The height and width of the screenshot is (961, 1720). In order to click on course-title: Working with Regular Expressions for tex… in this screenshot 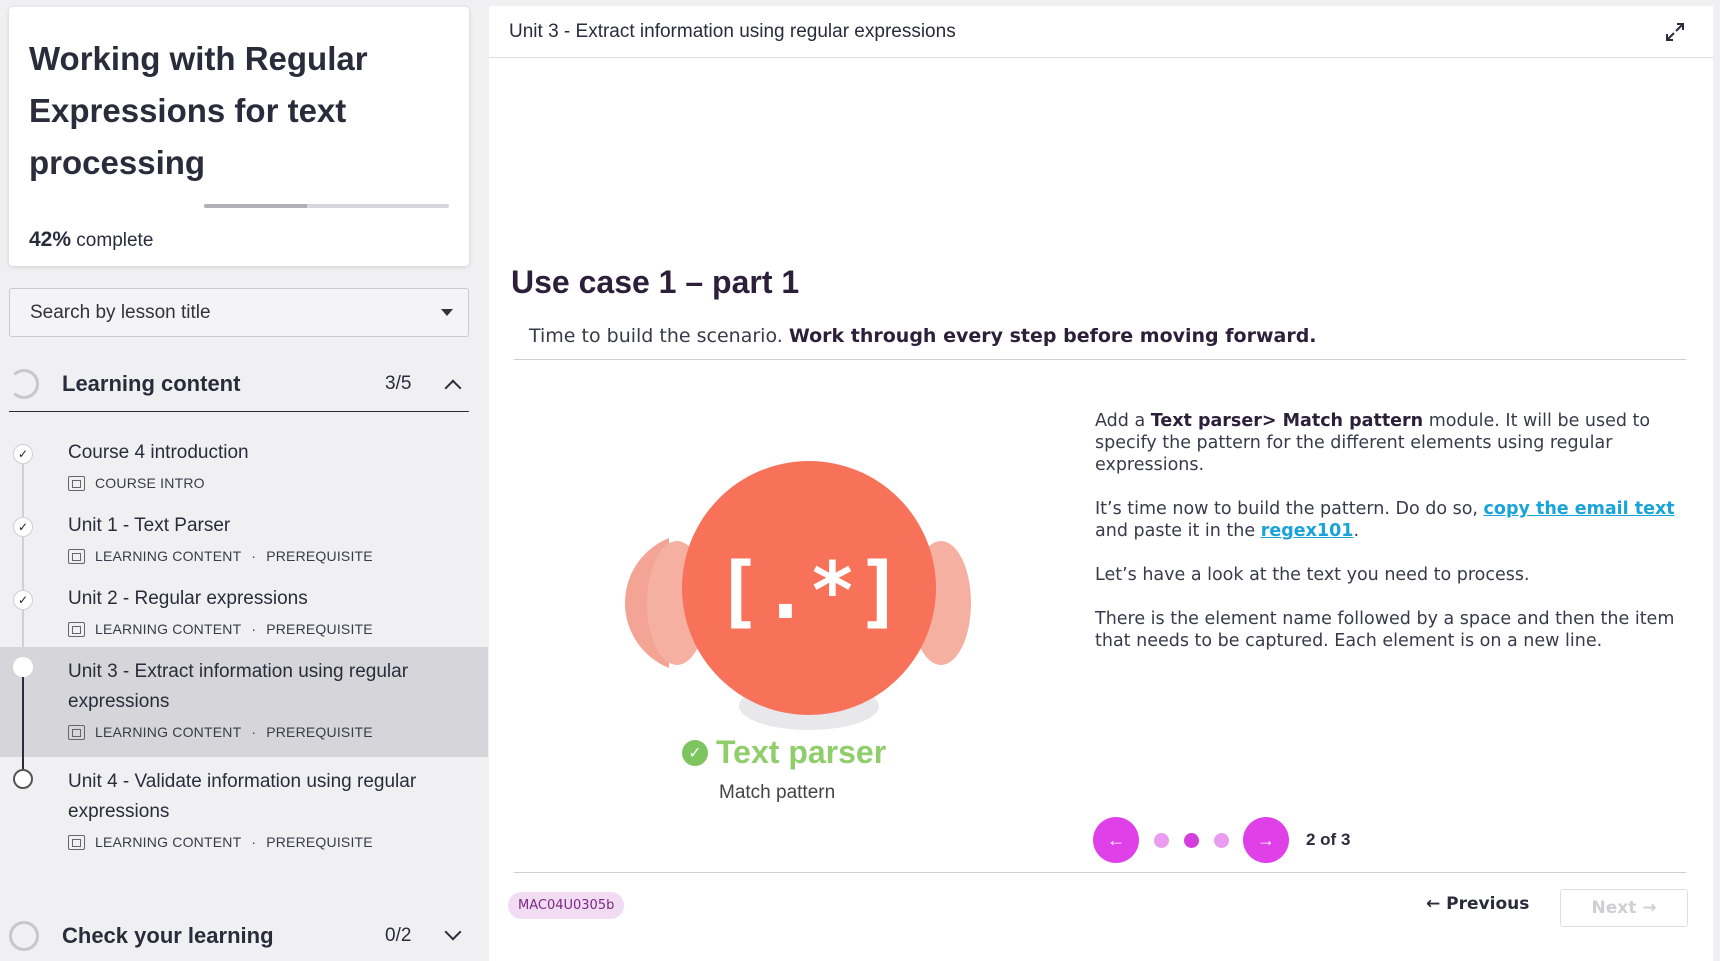, I will do `click(198, 110)`.